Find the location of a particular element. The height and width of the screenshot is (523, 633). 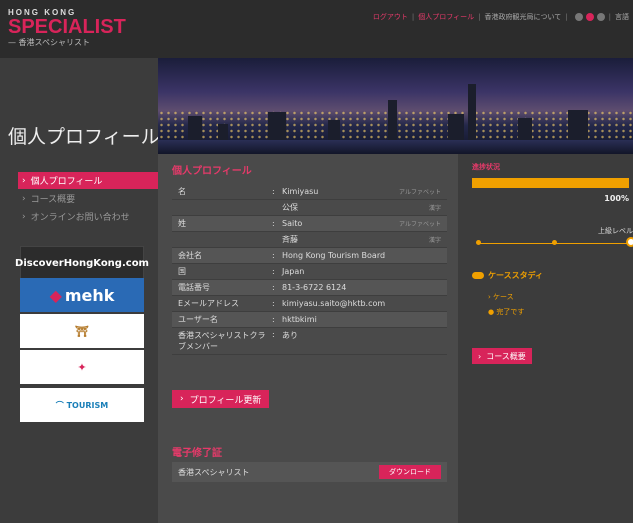

table-row: 斉藤 漢字 is located at coordinates (309, 240).